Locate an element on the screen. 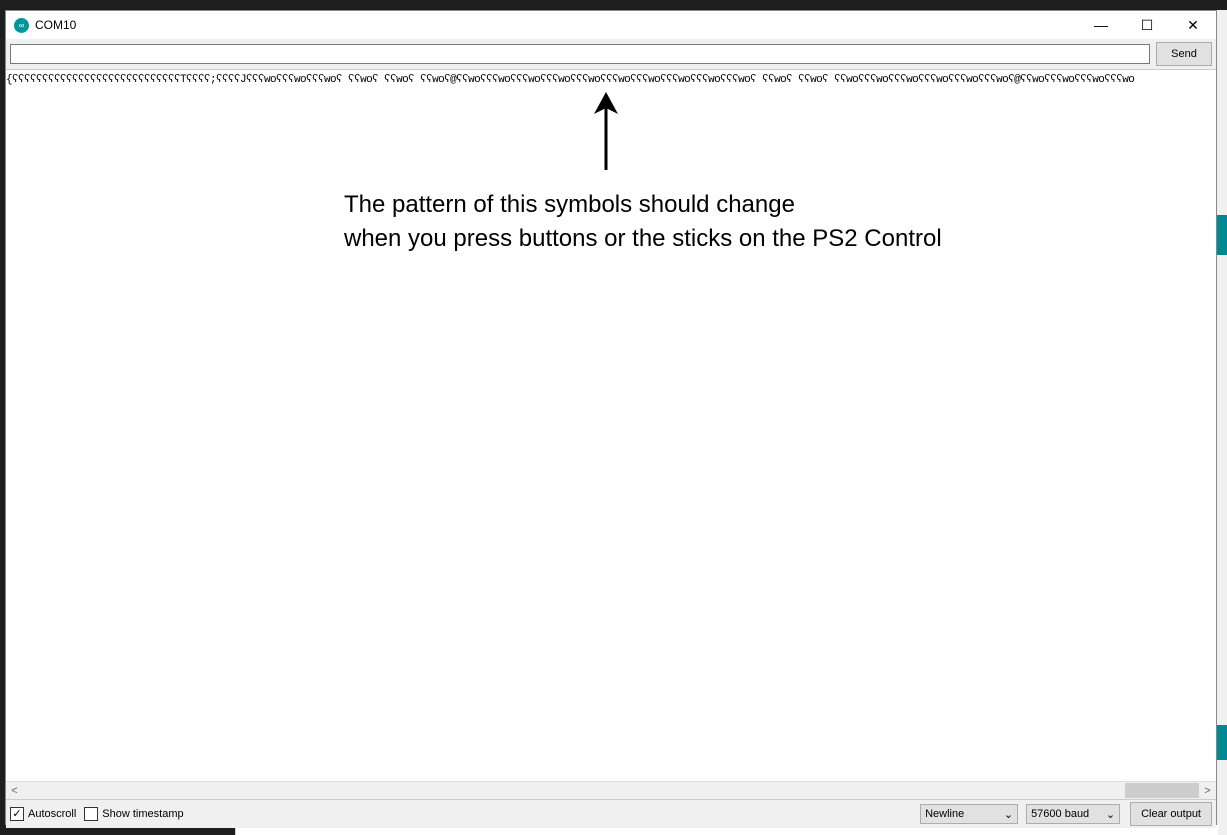 The width and height of the screenshot is (1227, 835). close-icon: ✕ is located at coordinates (1193, 25).